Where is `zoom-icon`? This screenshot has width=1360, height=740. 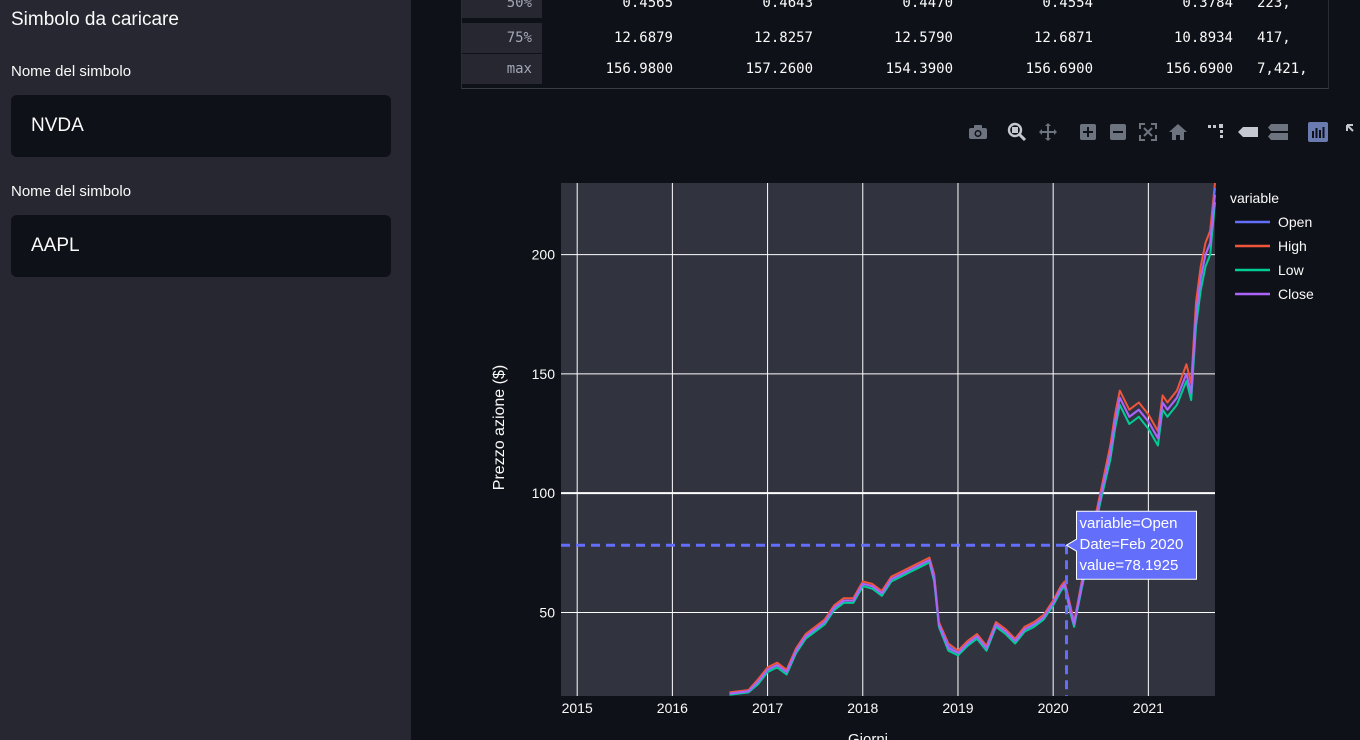
zoom-icon is located at coordinates (1017, 132).